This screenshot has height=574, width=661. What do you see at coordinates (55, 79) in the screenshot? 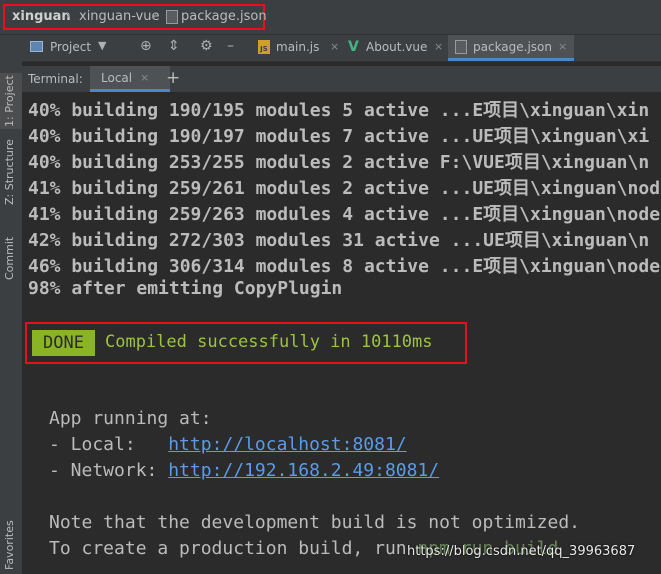
I see `terminal-label: Terminal:` at bounding box center [55, 79].